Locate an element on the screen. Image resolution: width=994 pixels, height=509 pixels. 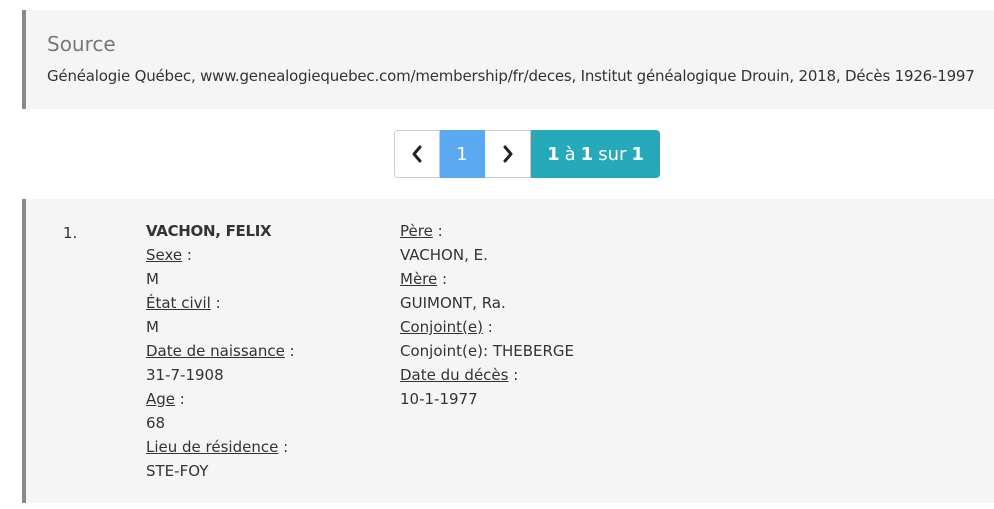
conjoint-label: Conjoint(e) : is located at coordinates (446, 327).